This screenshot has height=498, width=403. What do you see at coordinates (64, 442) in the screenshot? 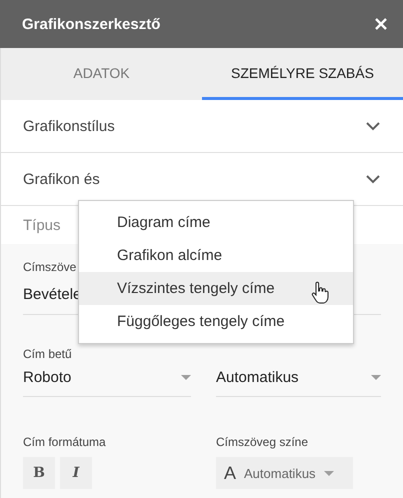
I see `field-label: Cím formátuma` at bounding box center [64, 442].